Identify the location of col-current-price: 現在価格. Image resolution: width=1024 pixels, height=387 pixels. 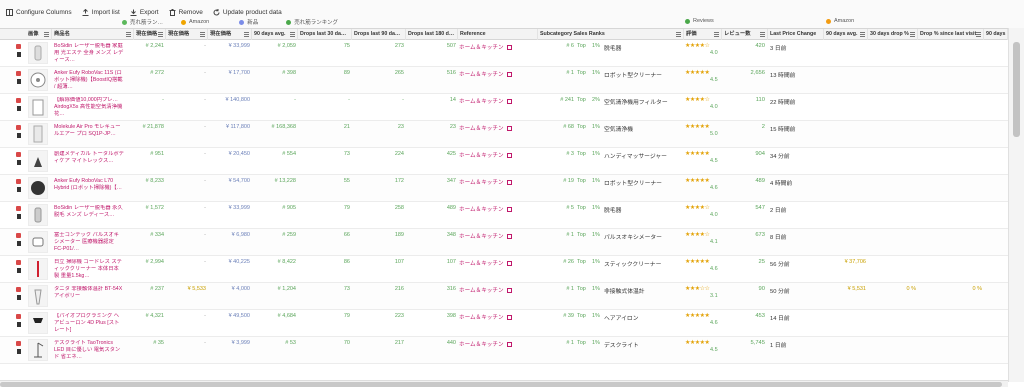
(150, 34).